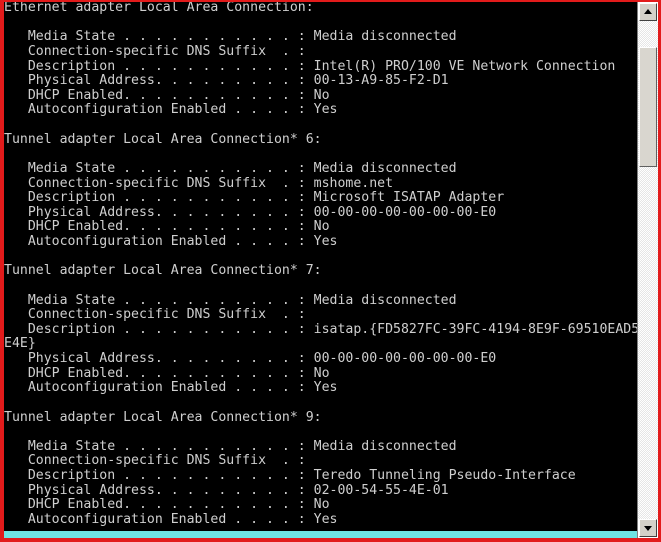 The height and width of the screenshot is (542, 661). Describe the element at coordinates (647, 270) in the screenshot. I see `vertical-scrollbar` at that location.